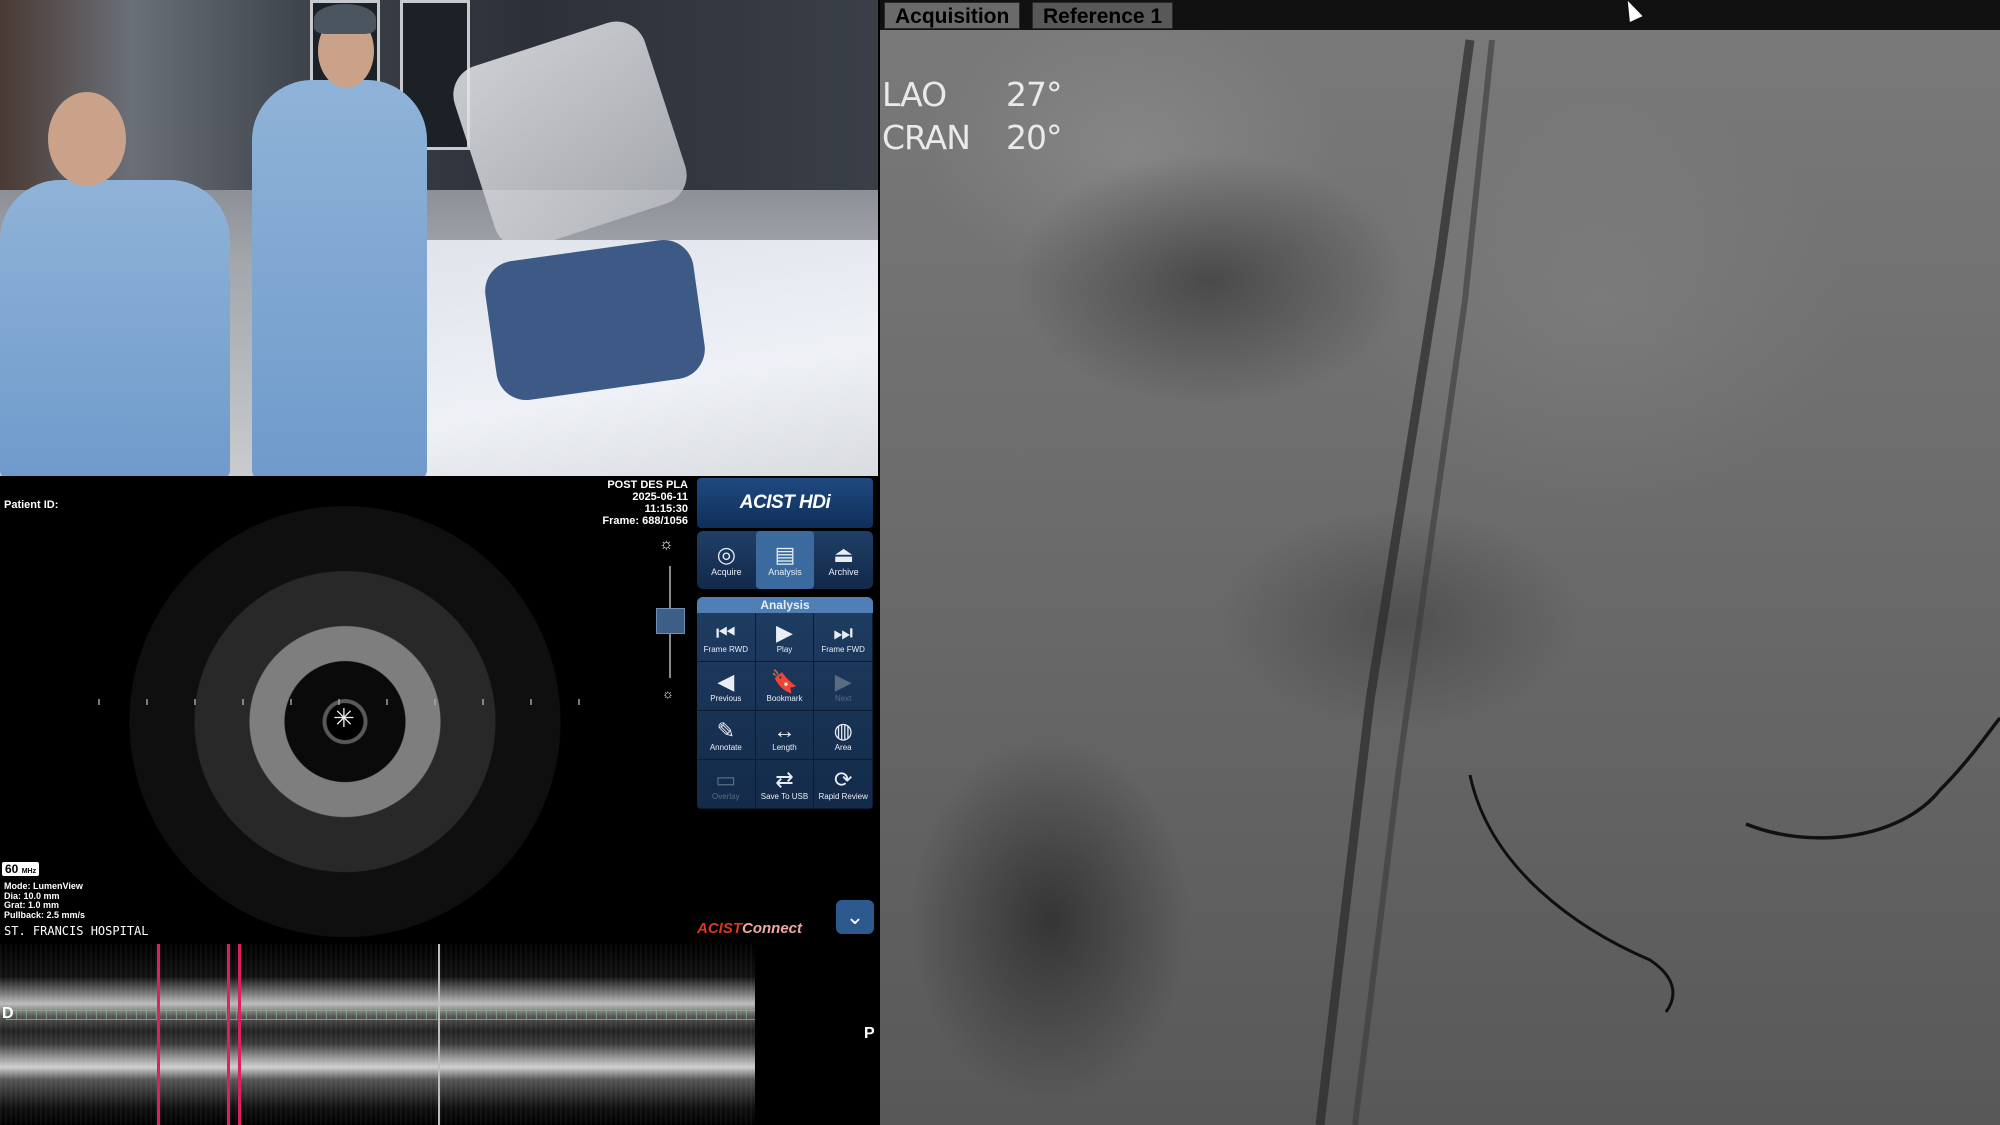 Image resolution: width=2000 pixels, height=1125 pixels. Describe the element at coordinates (784, 796) in the screenshot. I see `tool-label: Save To USB` at that location.